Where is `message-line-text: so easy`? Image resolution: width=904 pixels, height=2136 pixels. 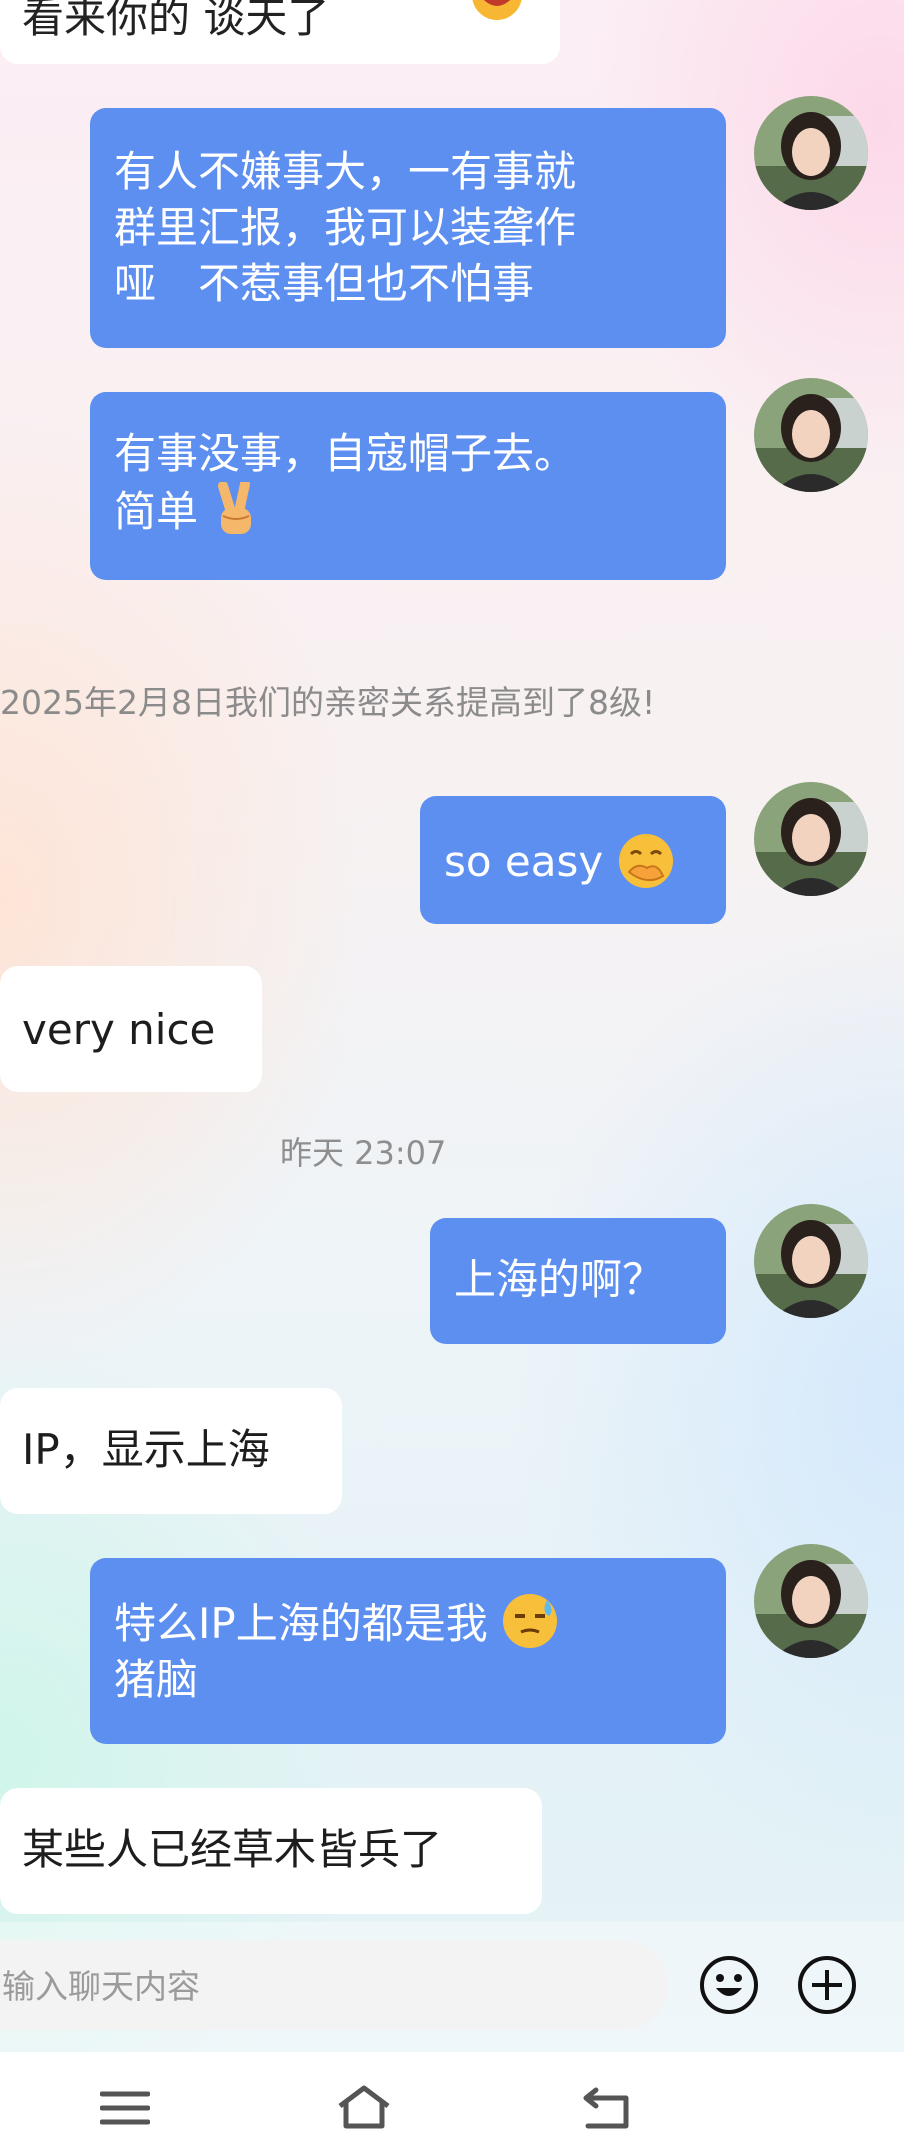
message-line-text: so easy is located at coordinates (524, 861).